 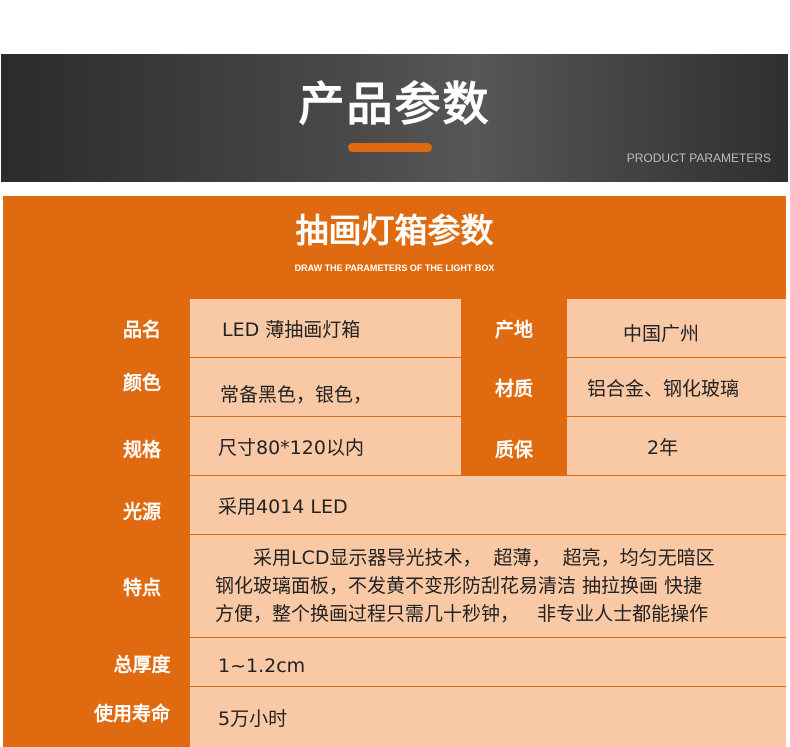 I want to click on panel-subtitle: DRAW THE PARAMETERS OF THE LIGHT BOX, so click(x=394, y=268).